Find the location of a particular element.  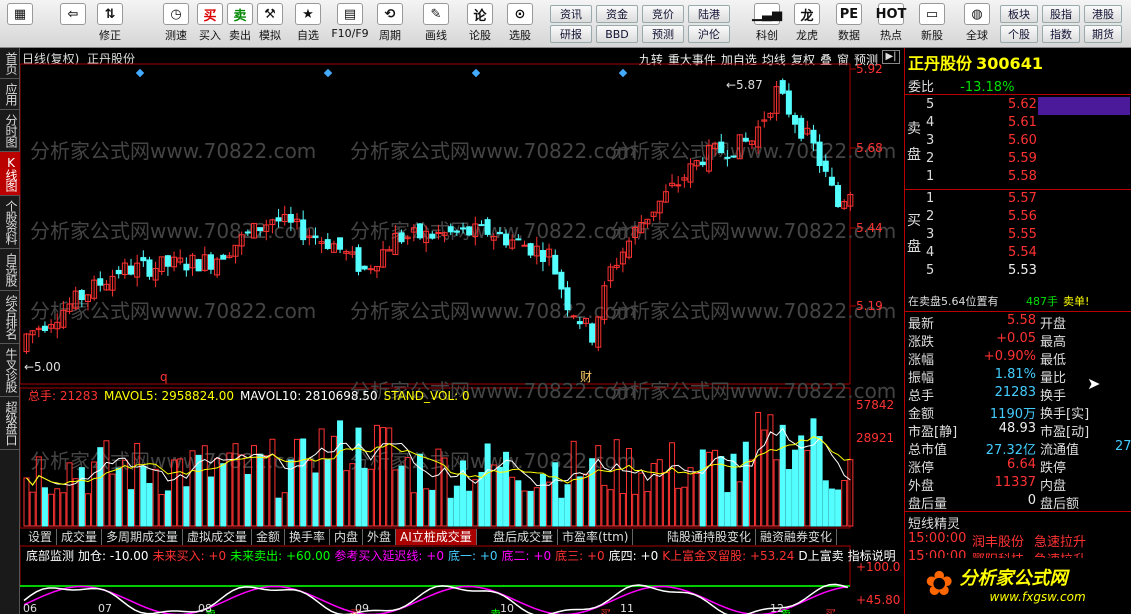

volume-axis-label: 28921 is located at coordinates (875, 438).